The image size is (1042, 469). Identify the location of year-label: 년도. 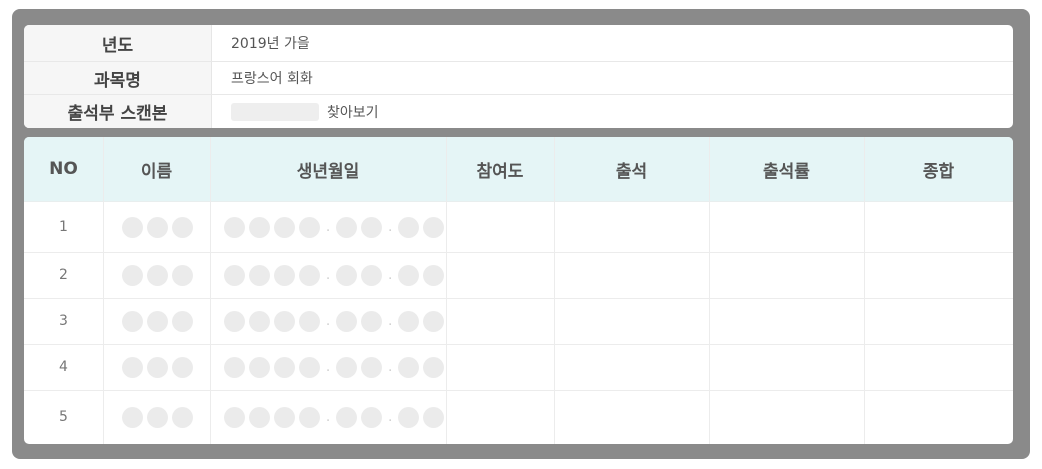
(118, 43).